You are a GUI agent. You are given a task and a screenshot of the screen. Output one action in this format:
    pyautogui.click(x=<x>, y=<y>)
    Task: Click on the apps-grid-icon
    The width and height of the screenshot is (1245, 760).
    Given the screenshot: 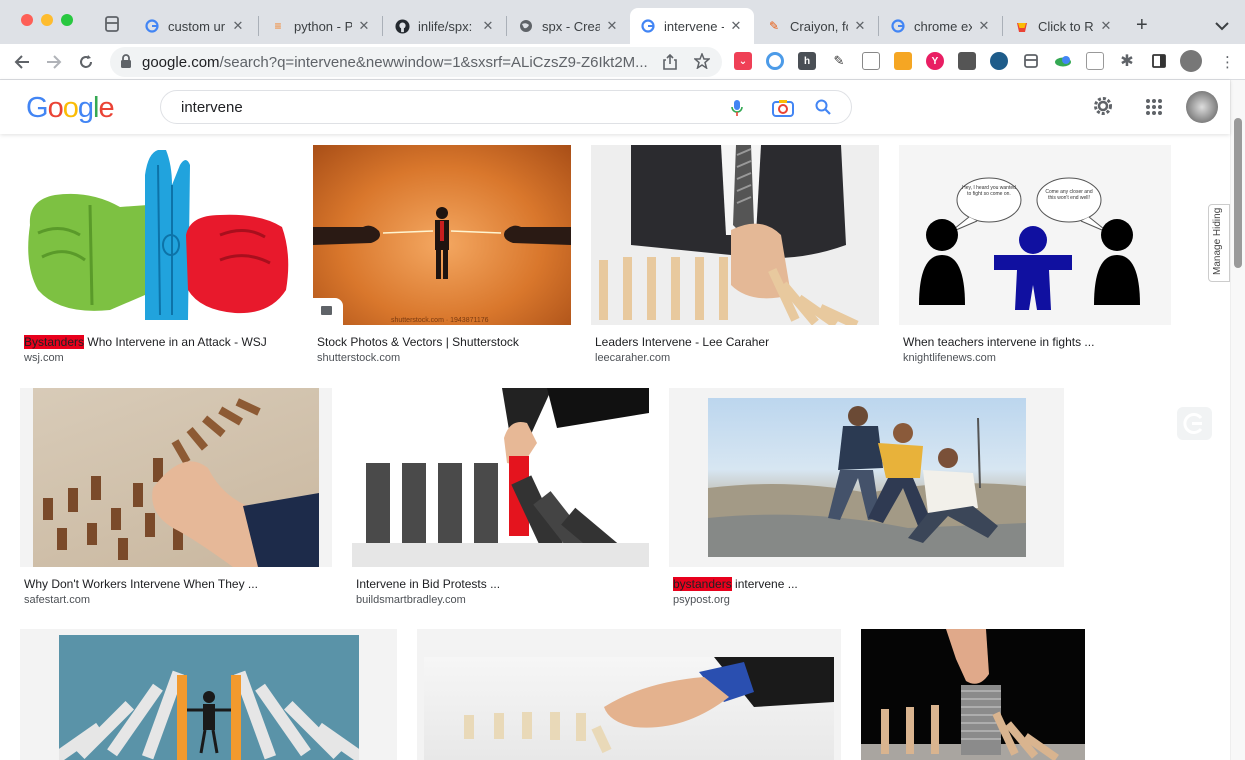 What is the action you would take?
    pyautogui.click(x=1154, y=109)
    